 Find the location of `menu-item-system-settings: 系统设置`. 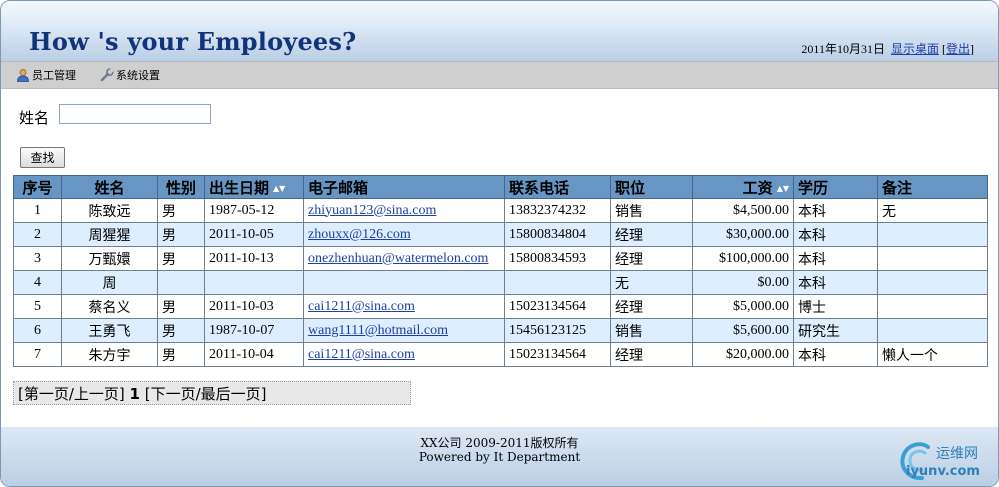

menu-item-system-settings: 系统设置 is located at coordinates (130, 75).